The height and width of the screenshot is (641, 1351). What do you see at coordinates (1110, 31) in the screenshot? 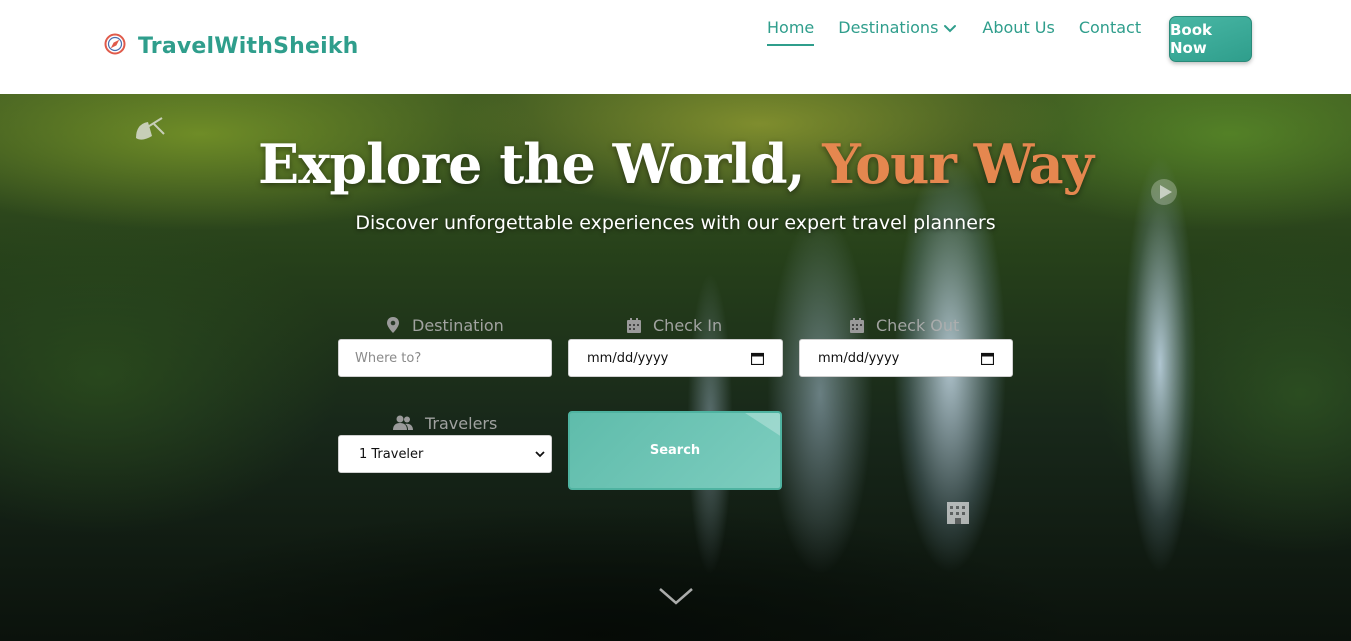
I see `nav-contact: Contact` at bounding box center [1110, 31].